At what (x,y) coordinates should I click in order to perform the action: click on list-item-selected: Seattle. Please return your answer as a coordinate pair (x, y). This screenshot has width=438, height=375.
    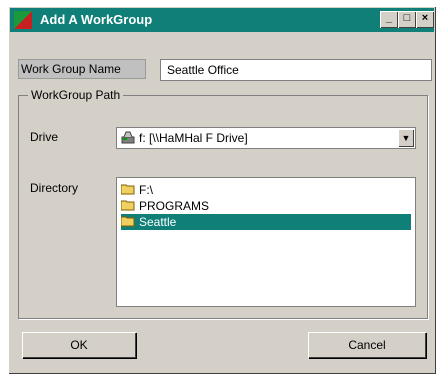
    Looking at the image, I should click on (266, 222).